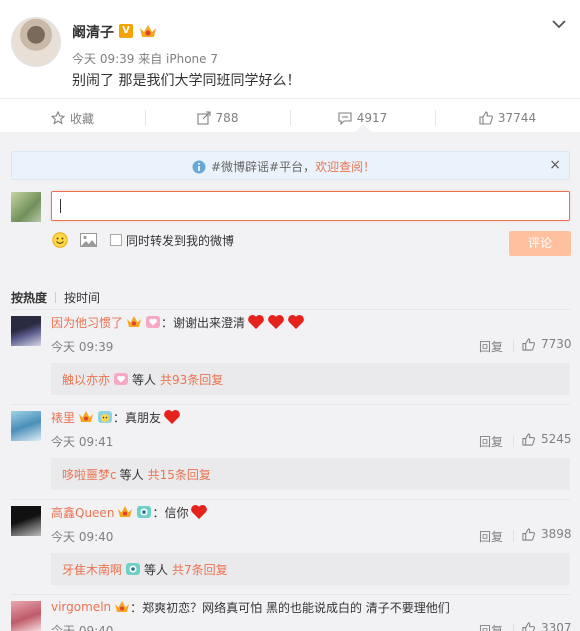 The height and width of the screenshot is (631, 580). Describe the element at coordinates (556, 534) in the screenshot. I see `comment-like-count: 3898` at that location.